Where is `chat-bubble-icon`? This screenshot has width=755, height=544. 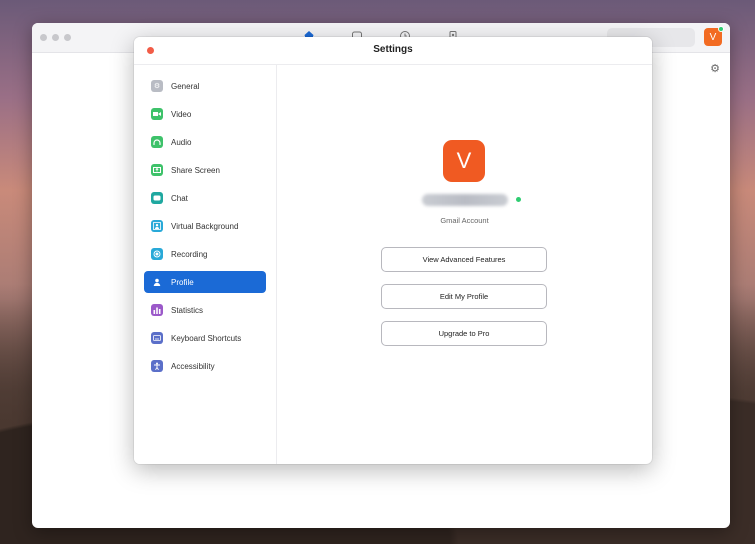 chat-bubble-icon is located at coordinates (157, 198).